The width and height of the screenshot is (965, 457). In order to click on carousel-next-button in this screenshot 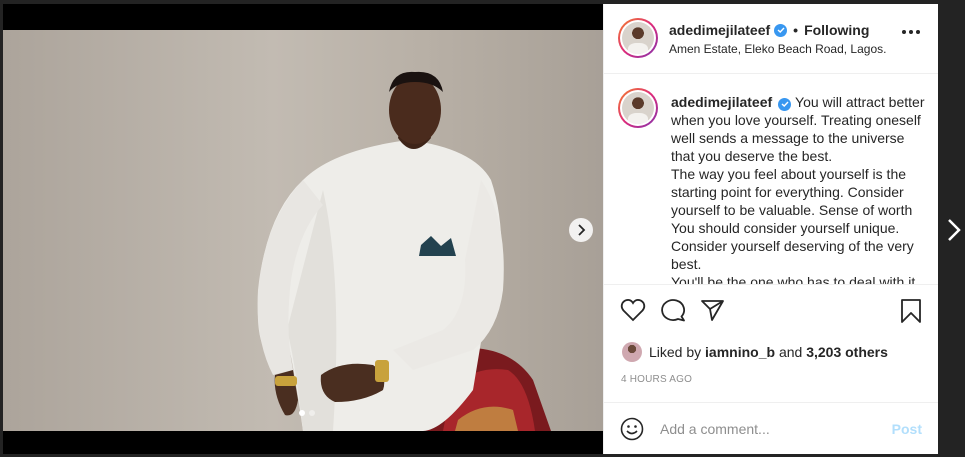, I will do `click(581, 230)`.